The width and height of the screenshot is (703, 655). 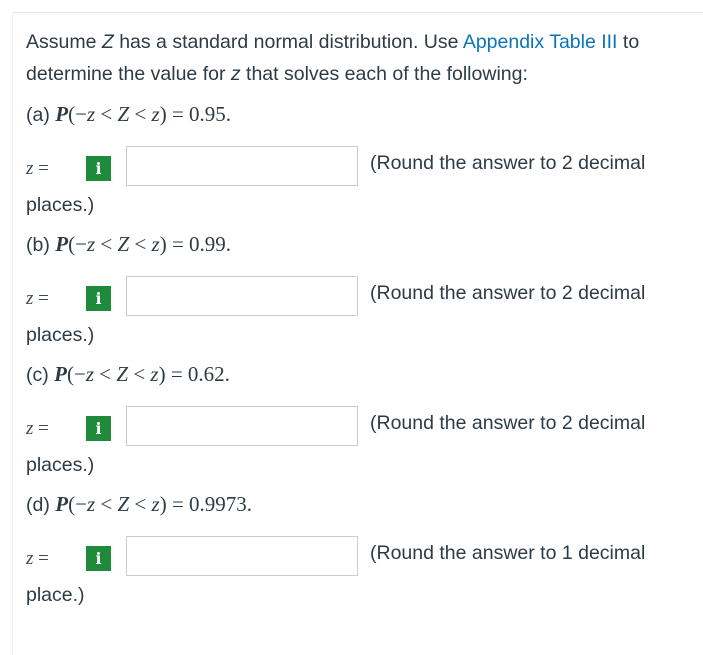 What do you see at coordinates (540, 42) in the screenshot?
I see `appendix-table-link: Appendix Table III` at bounding box center [540, 42].